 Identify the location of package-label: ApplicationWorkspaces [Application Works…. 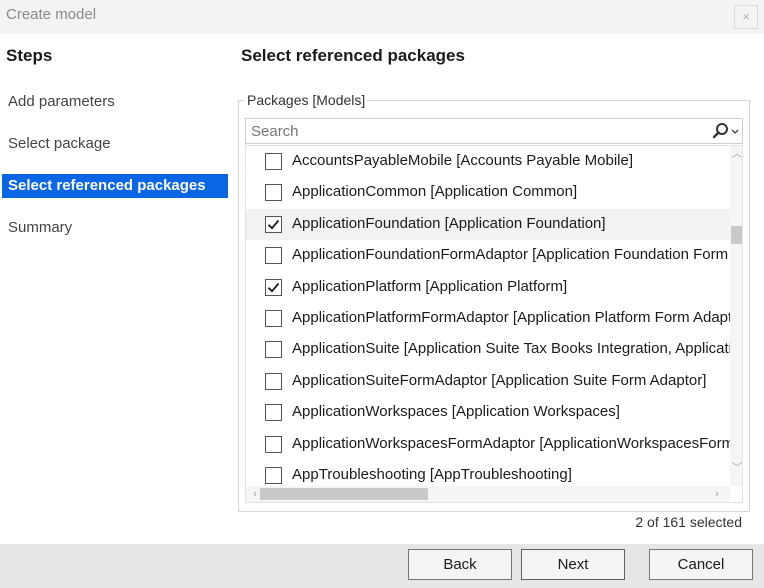
(456, 412).